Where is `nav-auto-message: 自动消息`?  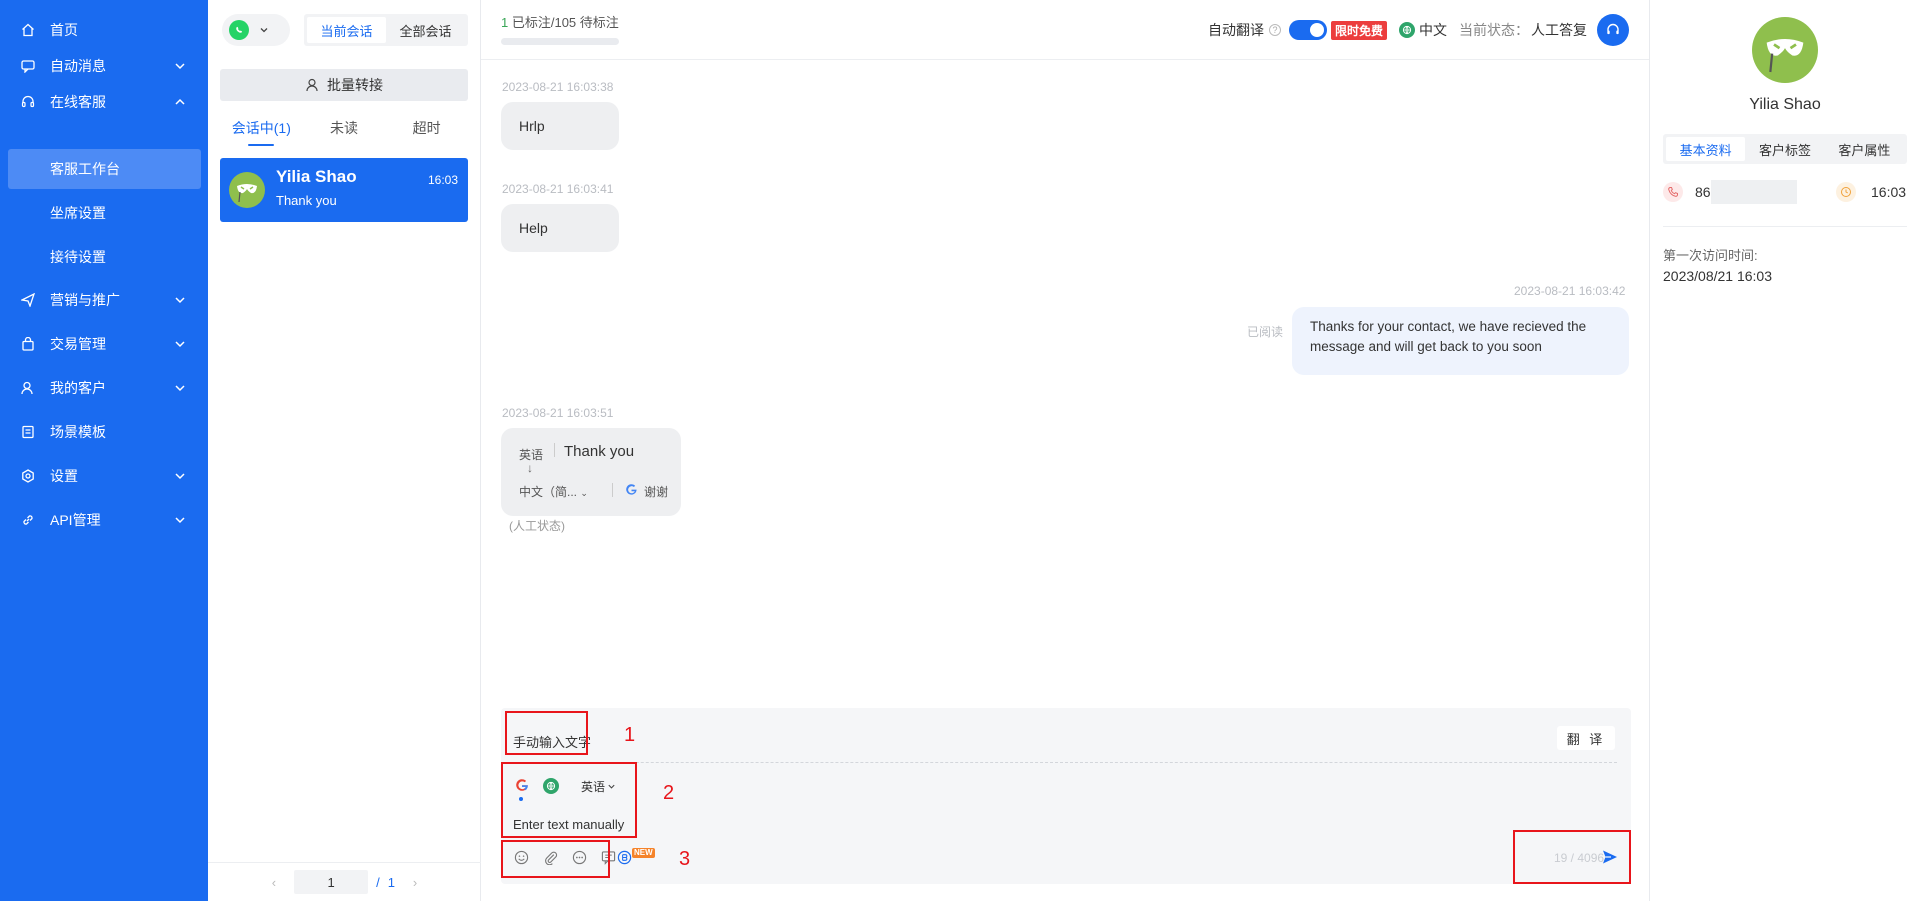
nav-auto-message: 自动消息 is located at coordinates (104, 66).